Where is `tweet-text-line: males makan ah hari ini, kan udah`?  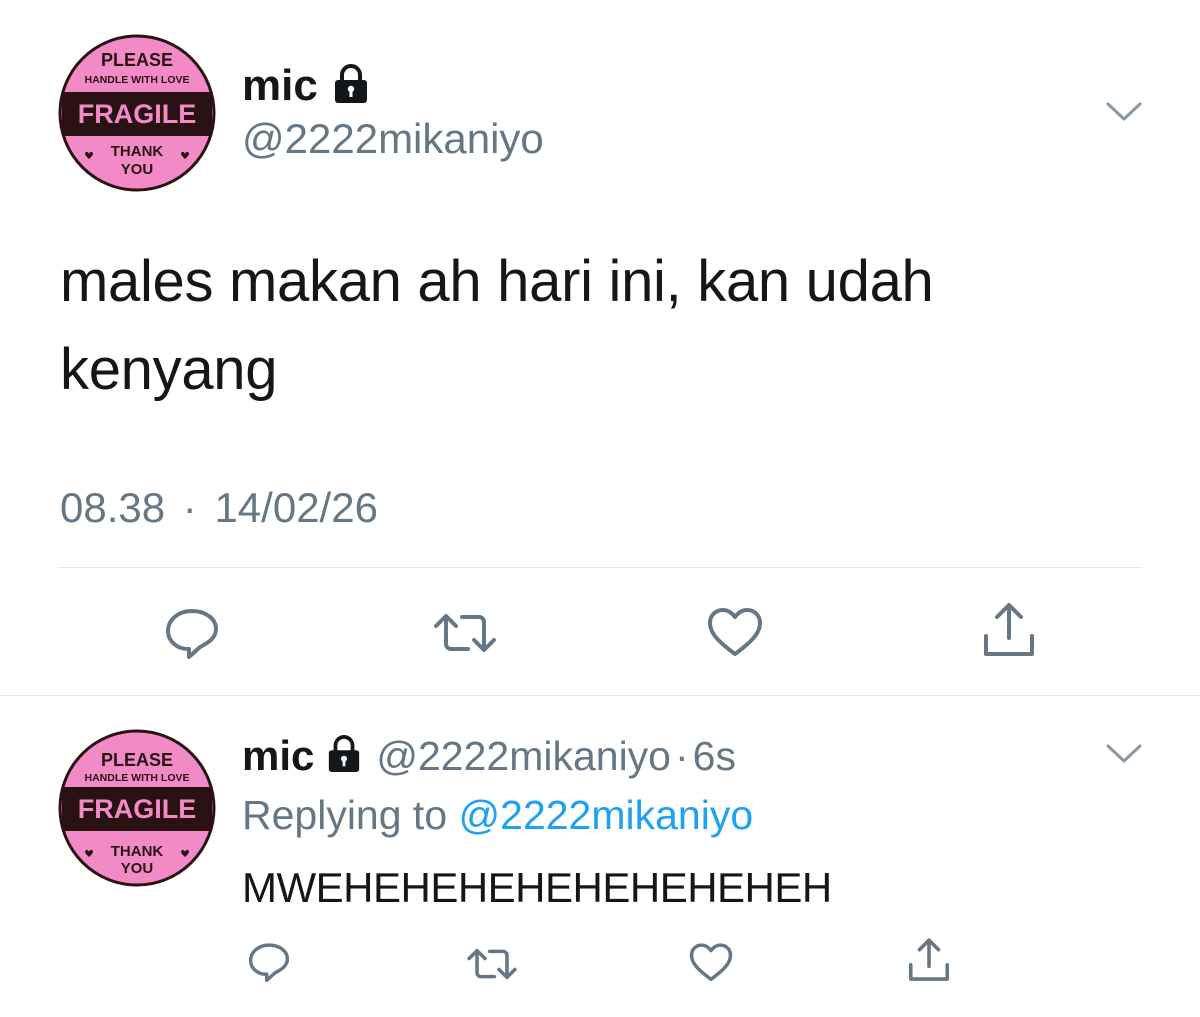 tweet-text-line: males makan ah hari ini, kan udah is located at coordinates (497, 281).